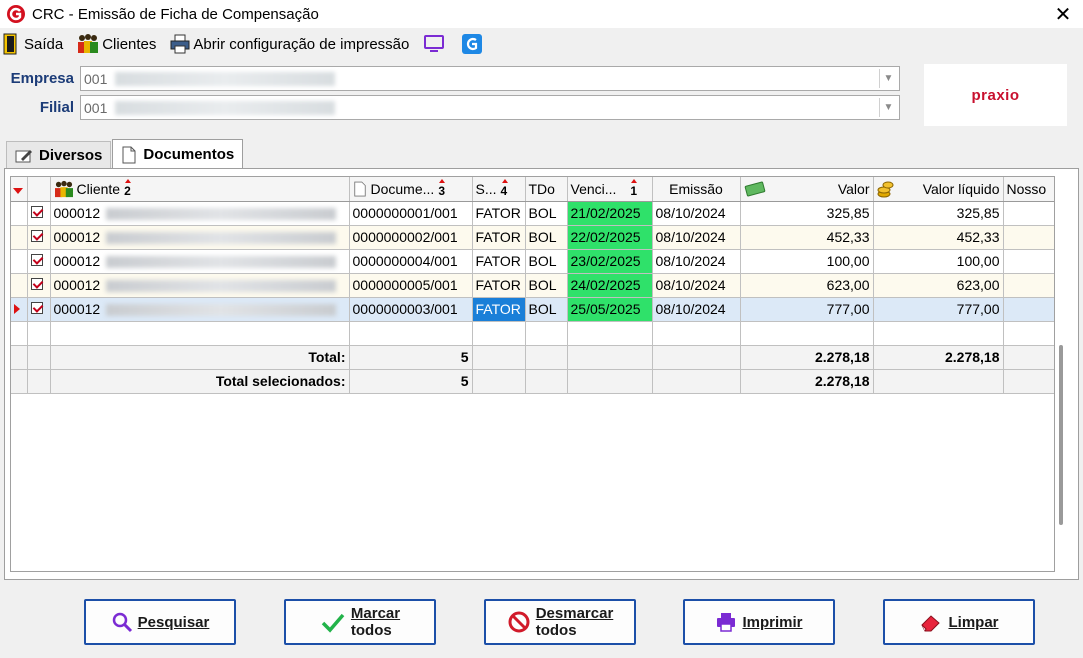 The image size is (1083, 658). What do you see at coordinates (180, 44) in the screenshot?
I see `printer-icon` at bounding box center [180, 44].